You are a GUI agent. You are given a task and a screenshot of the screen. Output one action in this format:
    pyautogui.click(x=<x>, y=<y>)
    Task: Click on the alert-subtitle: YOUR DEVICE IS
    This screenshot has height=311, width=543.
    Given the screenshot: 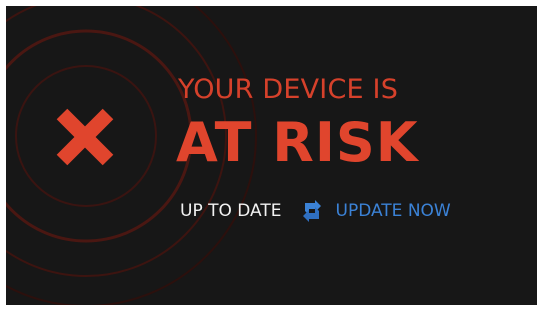 What is the action you would take?
    pyautogui.click(x=288, y=89)
    